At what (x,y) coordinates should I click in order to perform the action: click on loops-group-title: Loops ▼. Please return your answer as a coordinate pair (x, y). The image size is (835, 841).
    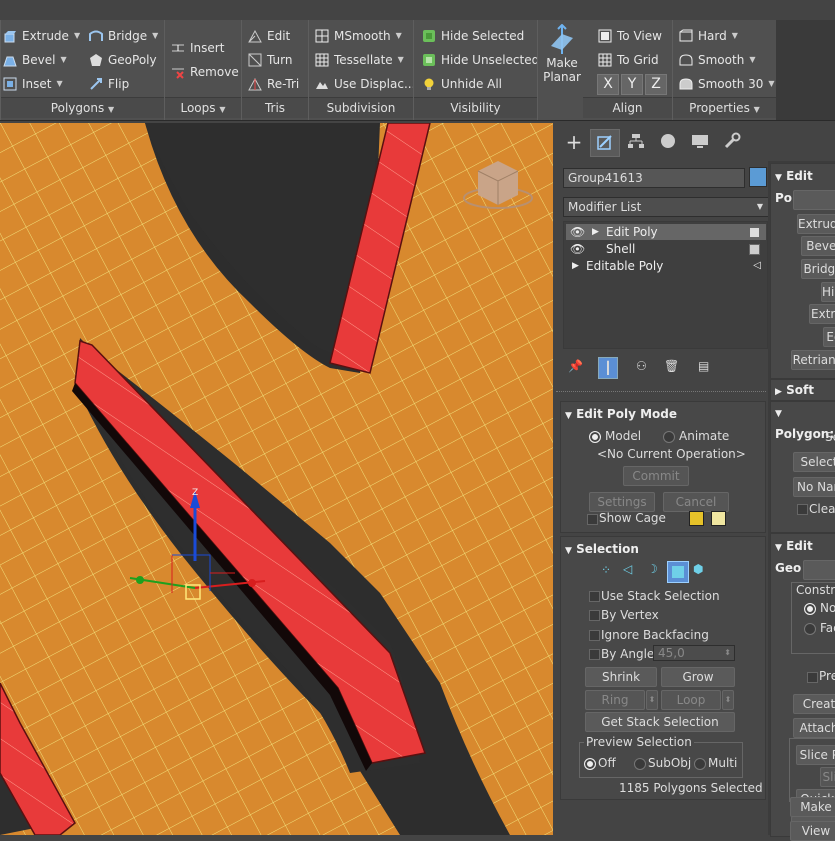
    Looking at the image, I should click on (203, 107).